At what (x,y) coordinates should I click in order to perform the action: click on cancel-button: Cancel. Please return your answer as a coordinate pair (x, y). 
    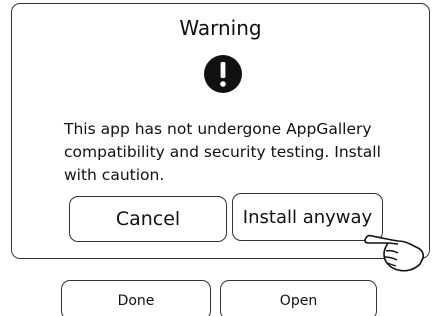
    Looking at the image, I should click on (148, 219).